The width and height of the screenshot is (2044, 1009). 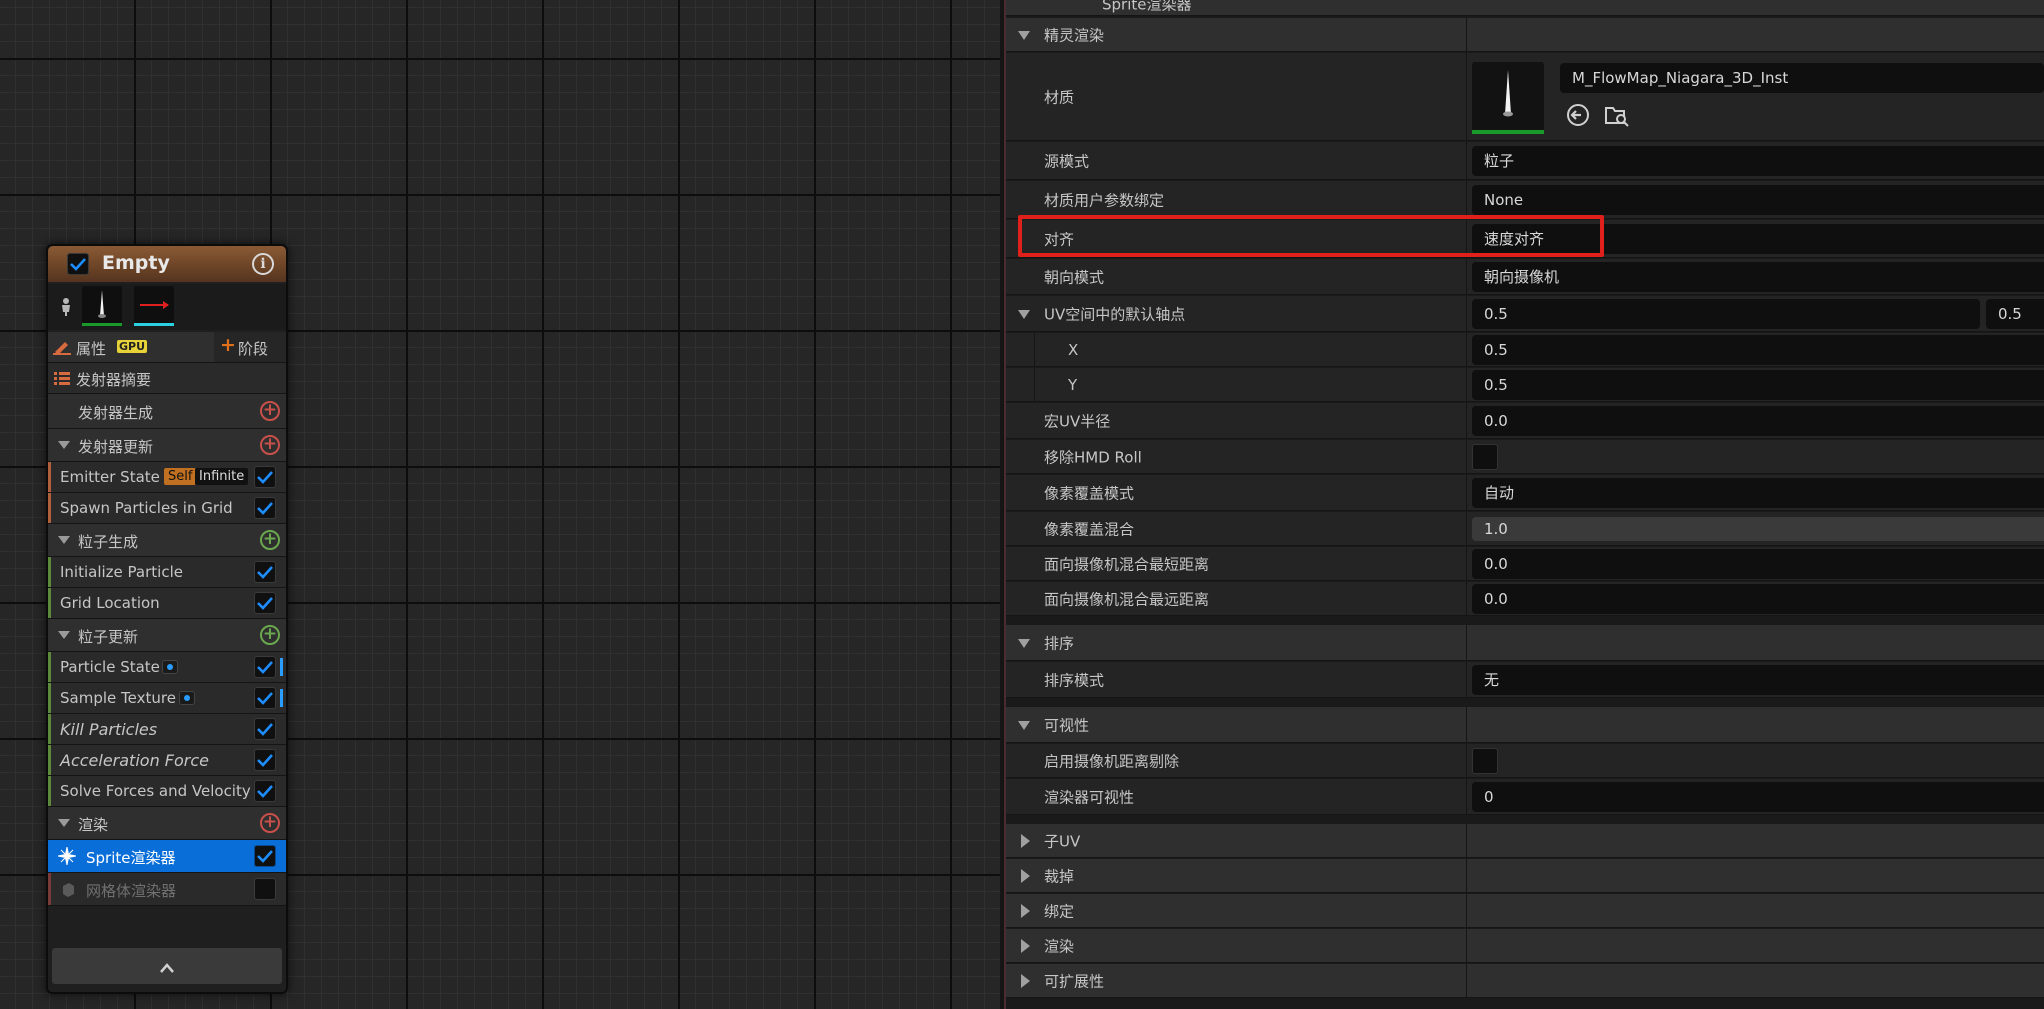 I want to click on add-renderer-icon: +, so click(x=270, y=823).